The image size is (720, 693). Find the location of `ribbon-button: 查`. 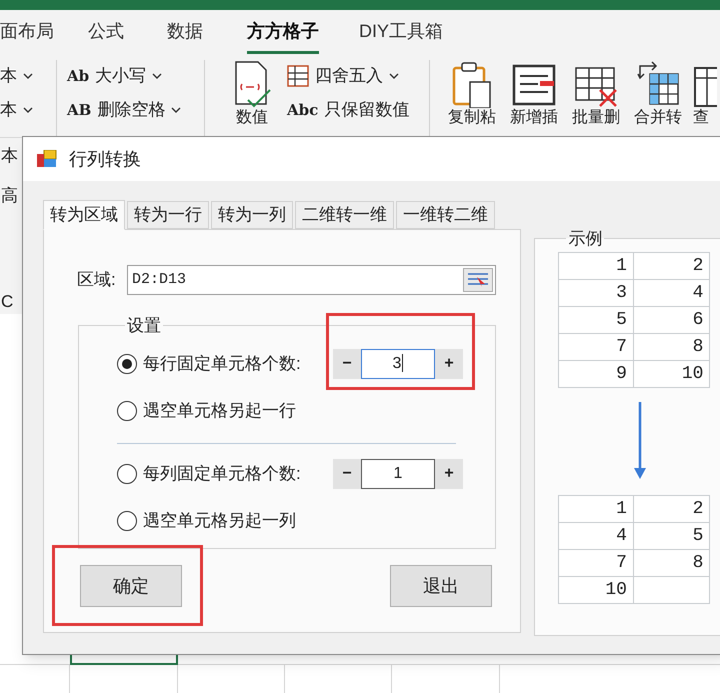

ribbon-button: 查 is located at coordinates (705, 94).